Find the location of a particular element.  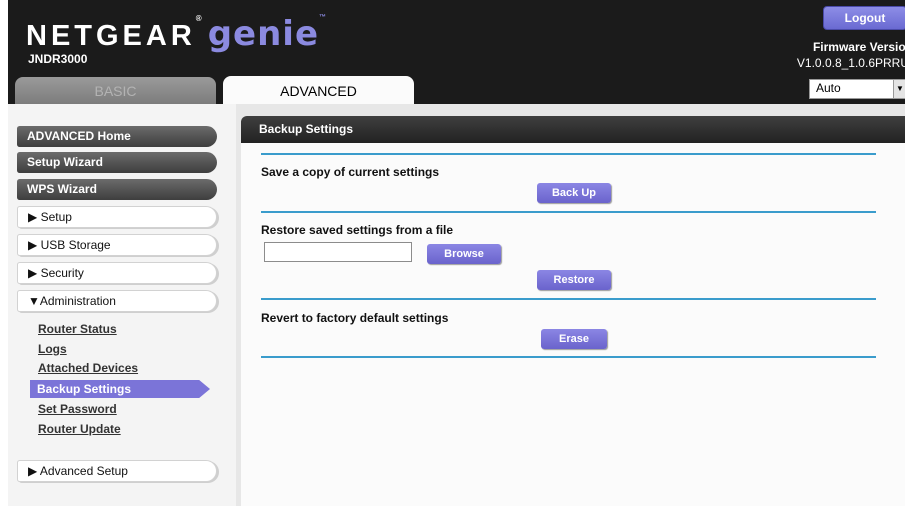

sidebar-subitem-backup-settings: Backup Settings is located at coordinates (120, 389).